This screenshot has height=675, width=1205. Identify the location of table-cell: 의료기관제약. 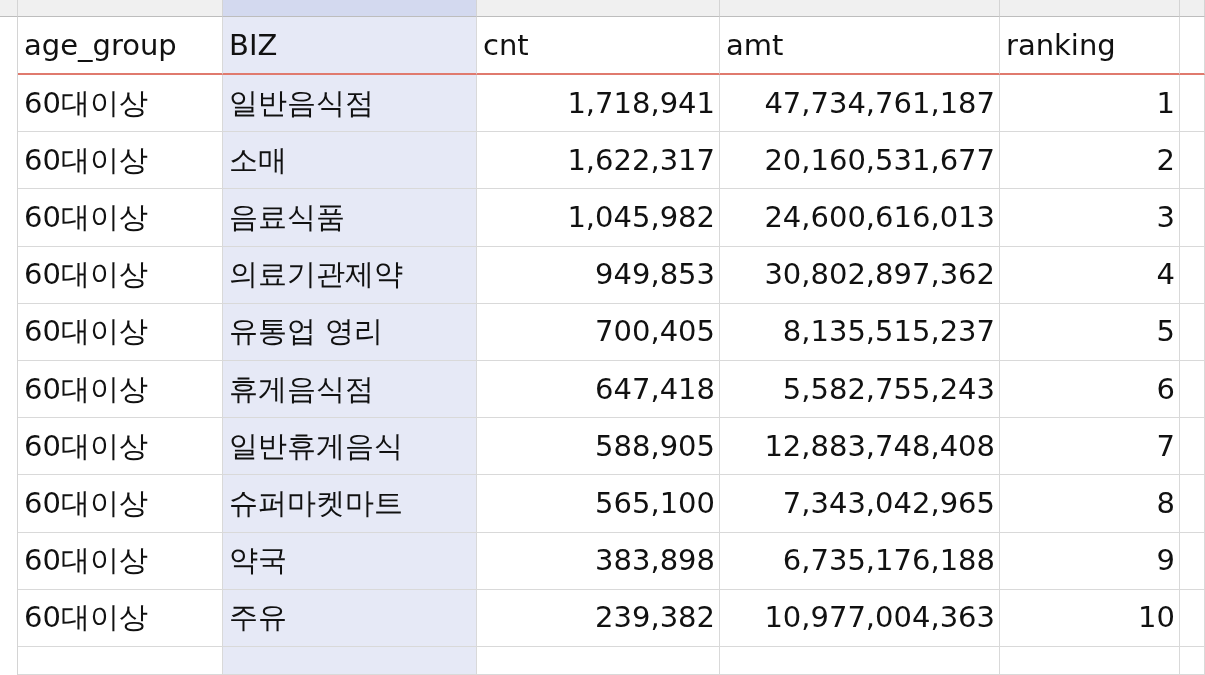
(350, 275).